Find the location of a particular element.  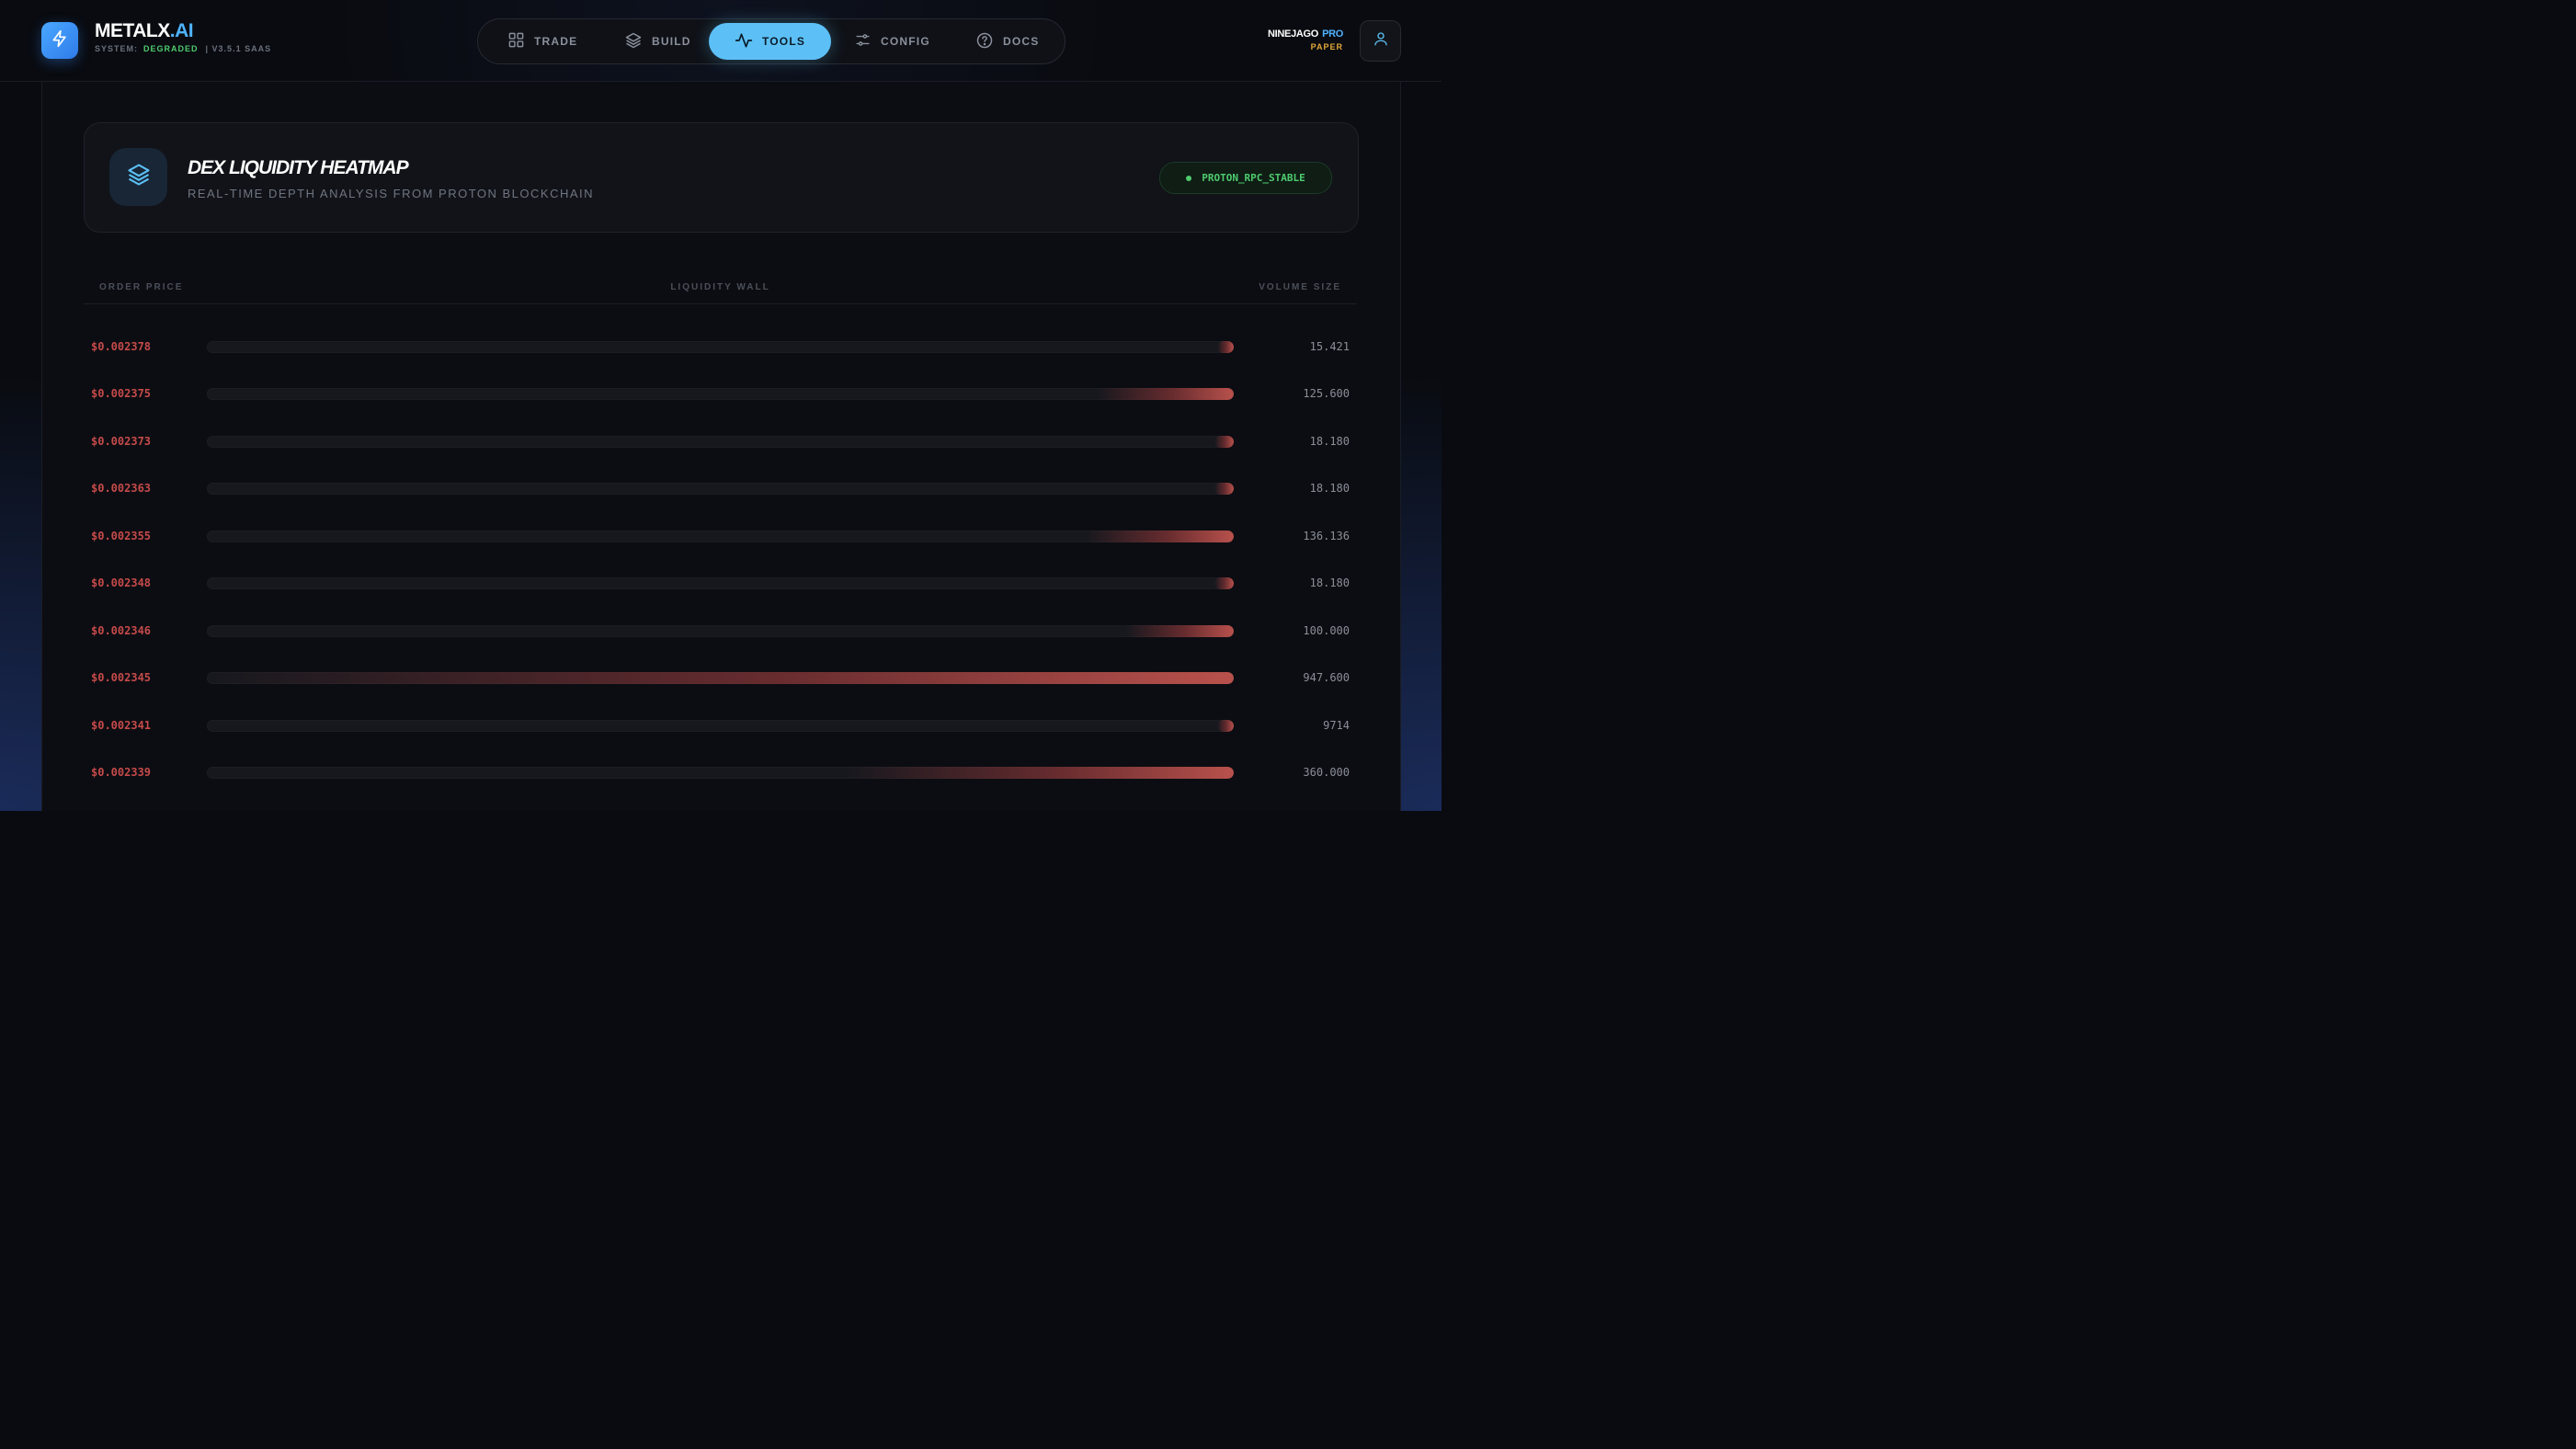

status-dot-icon is located at coordinates (1189, 178).